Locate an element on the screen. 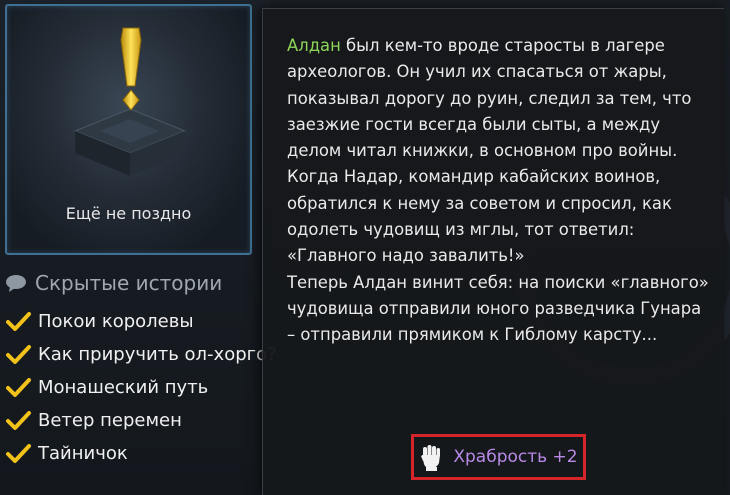 The image size is (730, 495). fist-icon is located at coordinates (431, 458).